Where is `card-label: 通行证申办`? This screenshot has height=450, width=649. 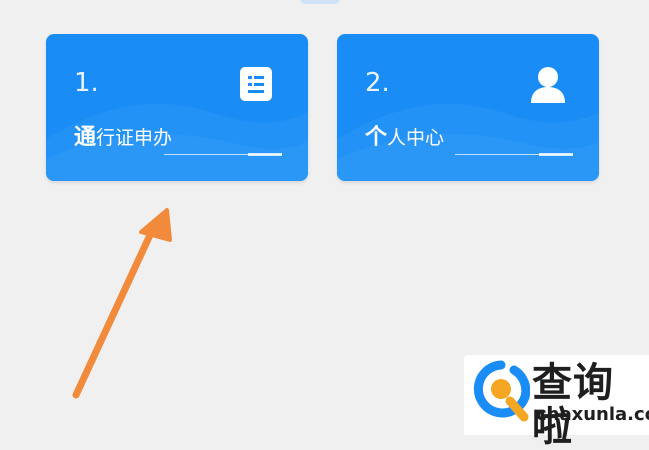 card-label: 通行证申办 is located at coordinates (123, 138).